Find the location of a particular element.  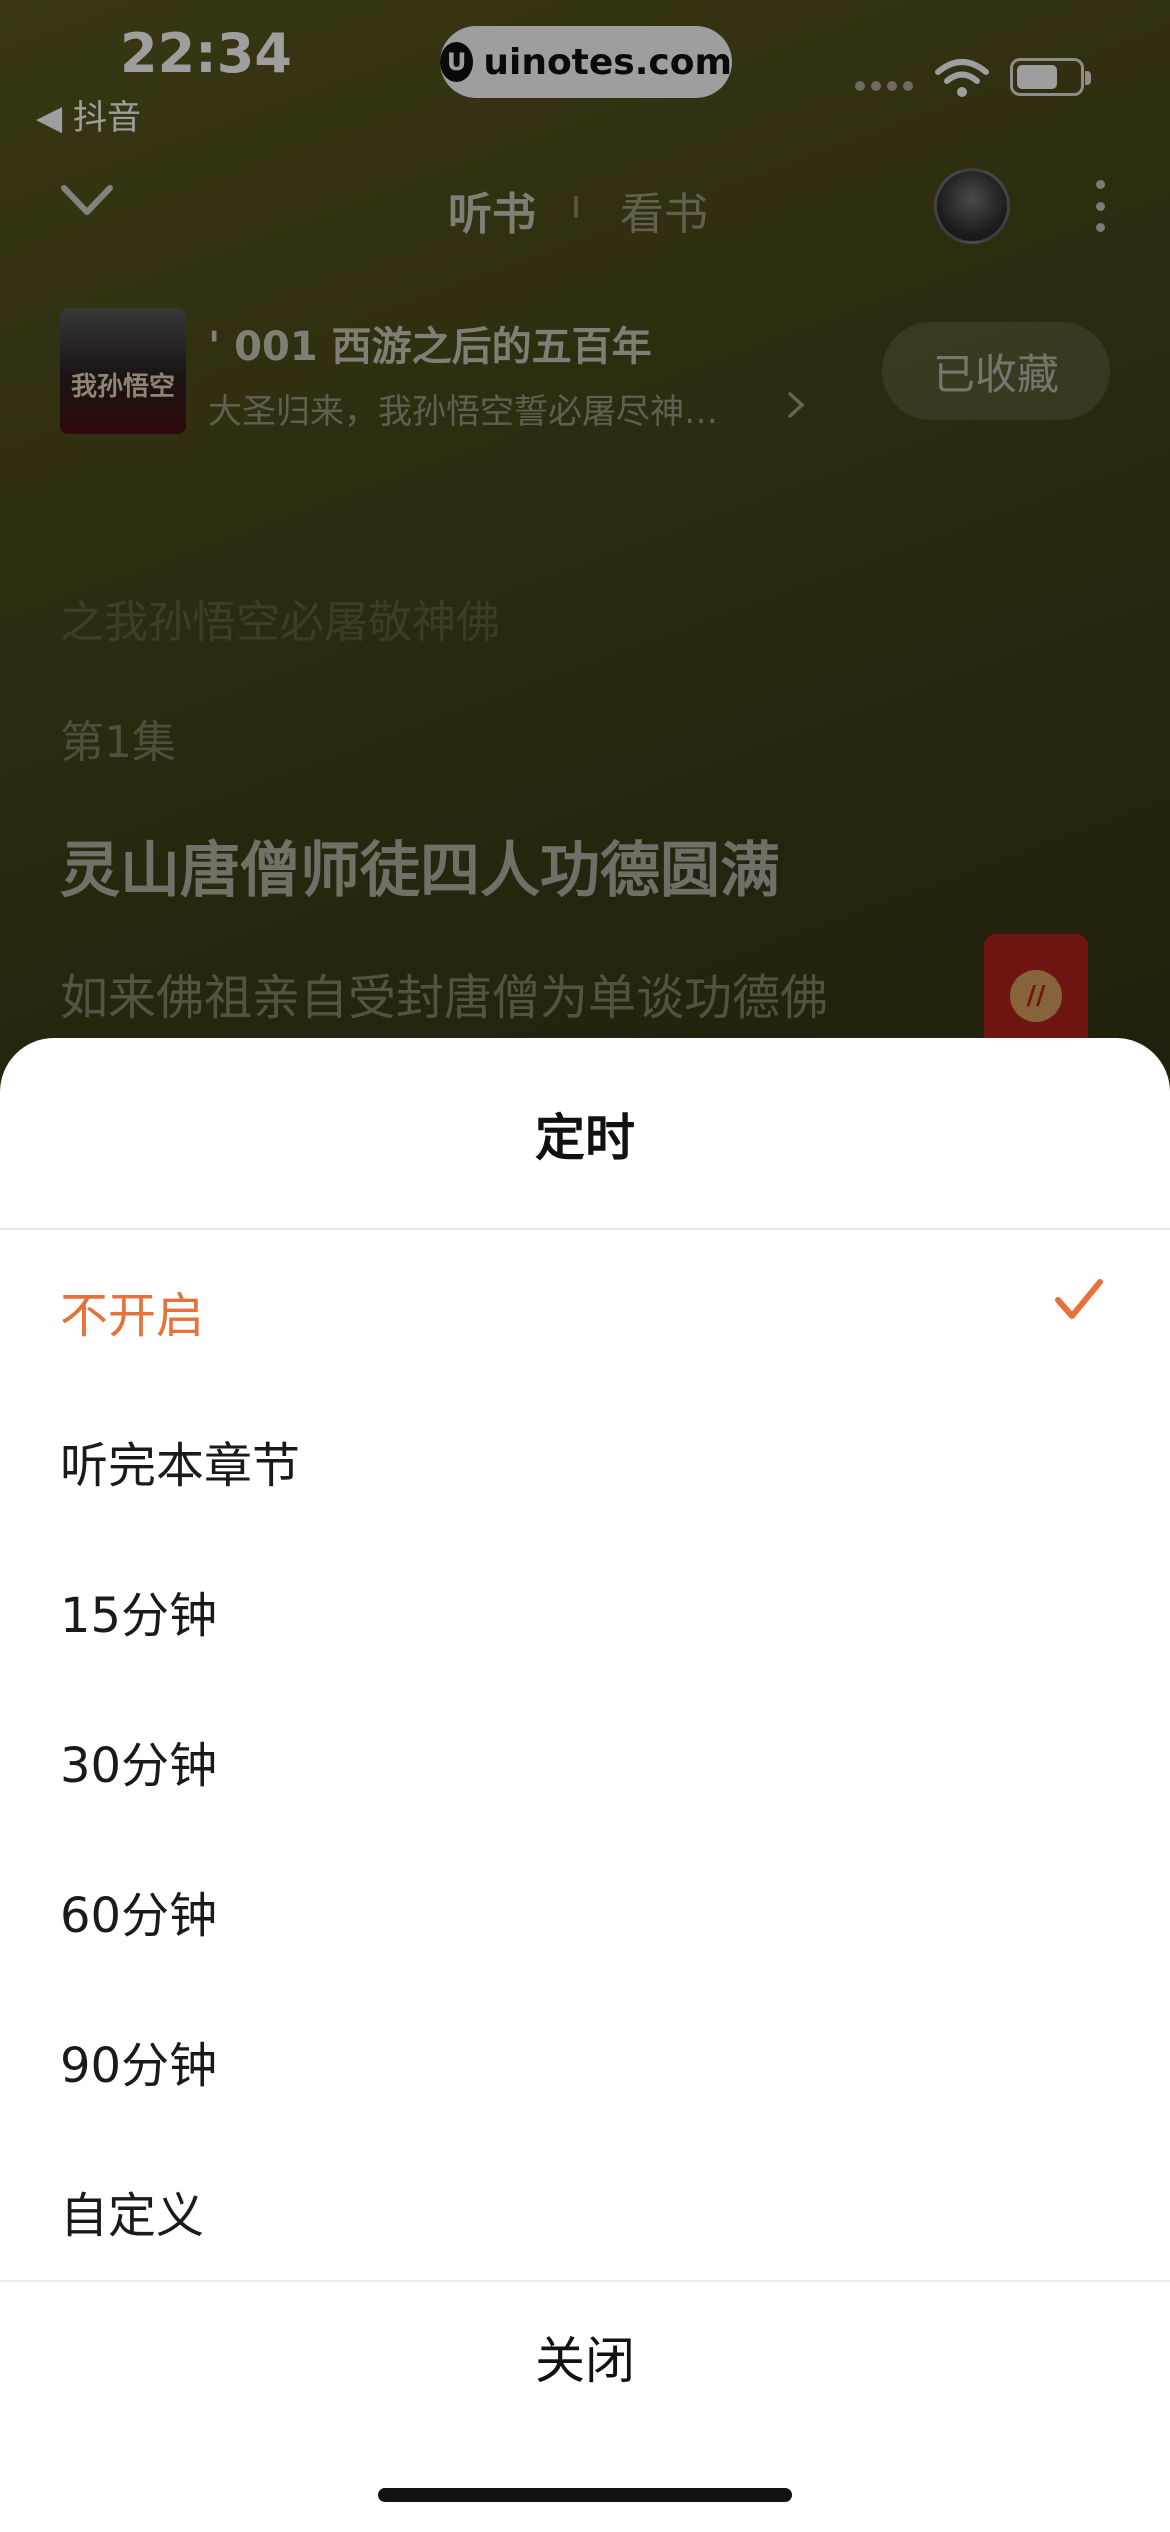

close-button: 关闭 is located at coordinates (585, 2361).